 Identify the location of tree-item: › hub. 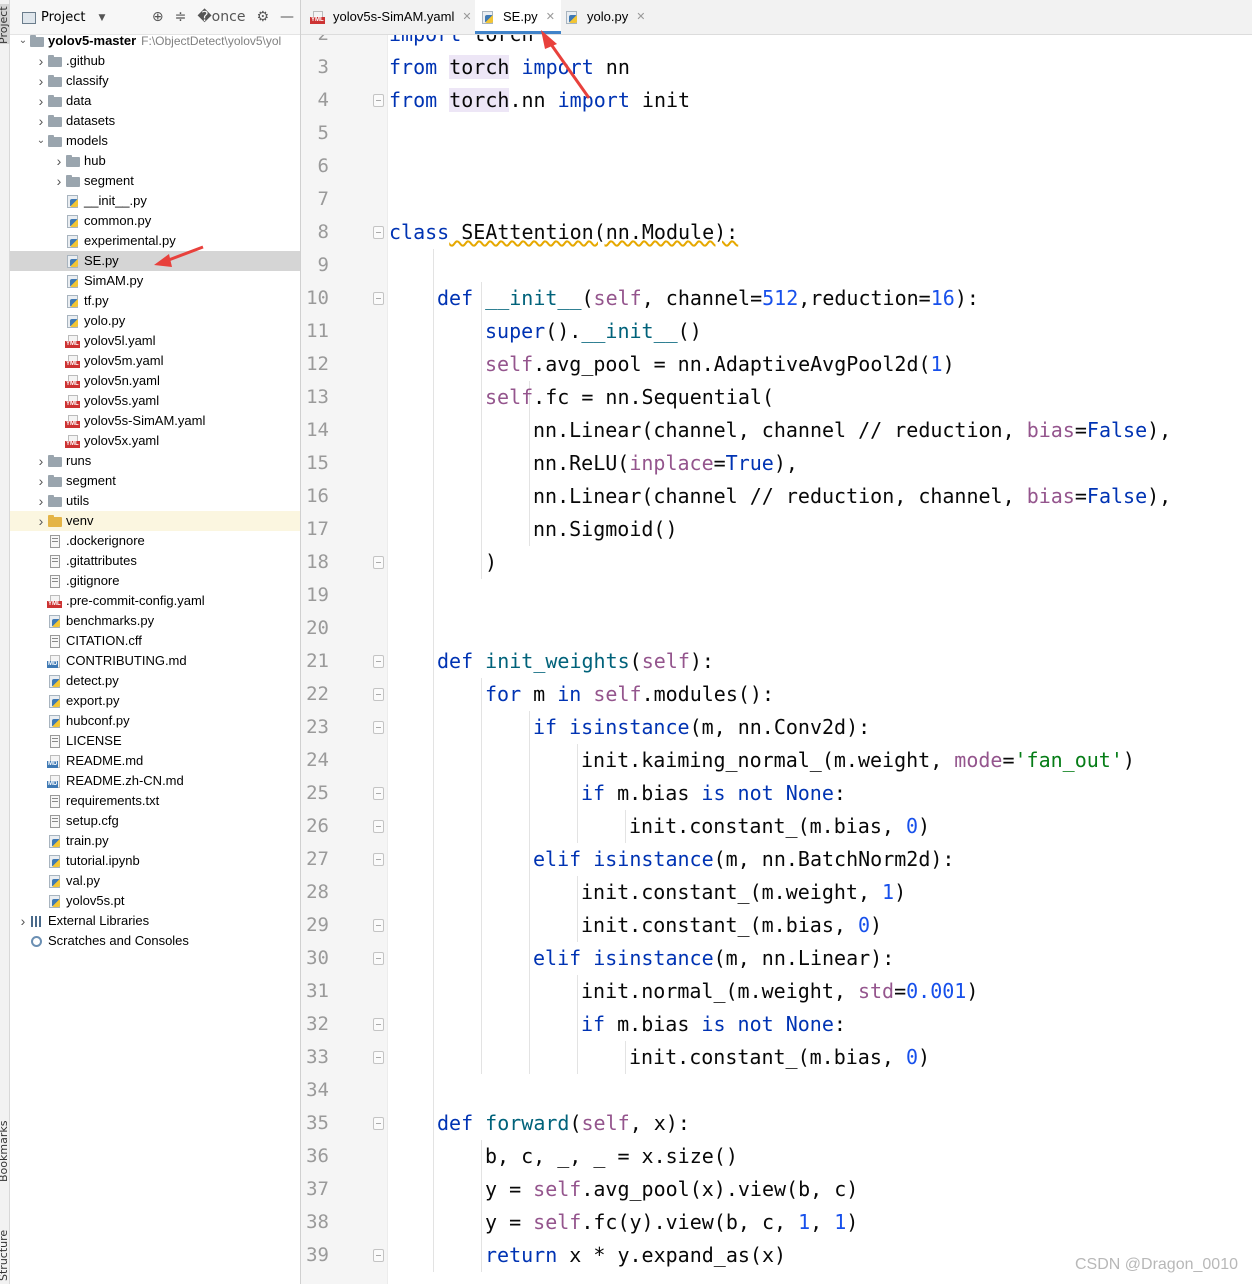
(155, 161).